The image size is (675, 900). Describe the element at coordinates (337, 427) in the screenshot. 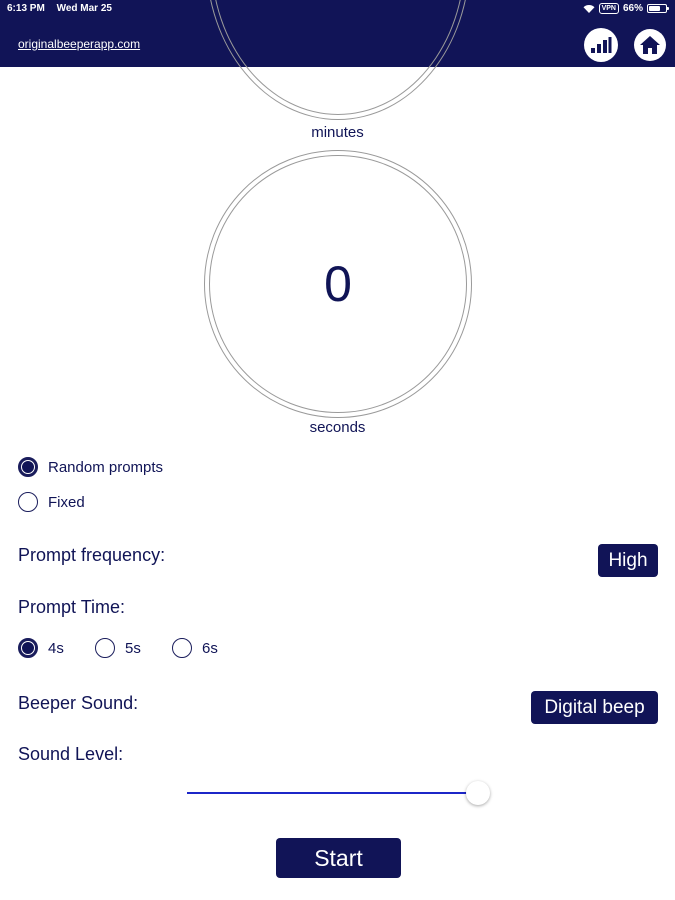

I see `seconds-label: seconds` at that location.